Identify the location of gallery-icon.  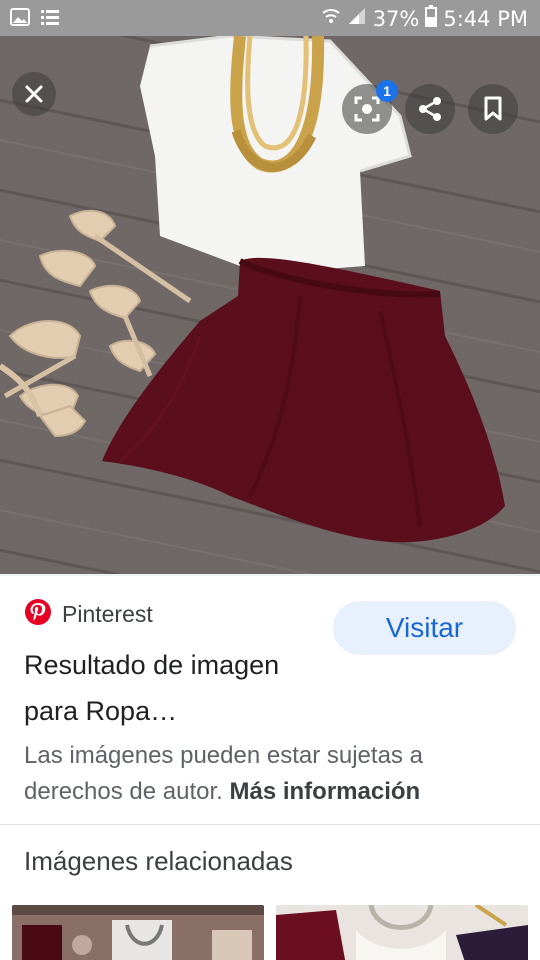
(20, 19).